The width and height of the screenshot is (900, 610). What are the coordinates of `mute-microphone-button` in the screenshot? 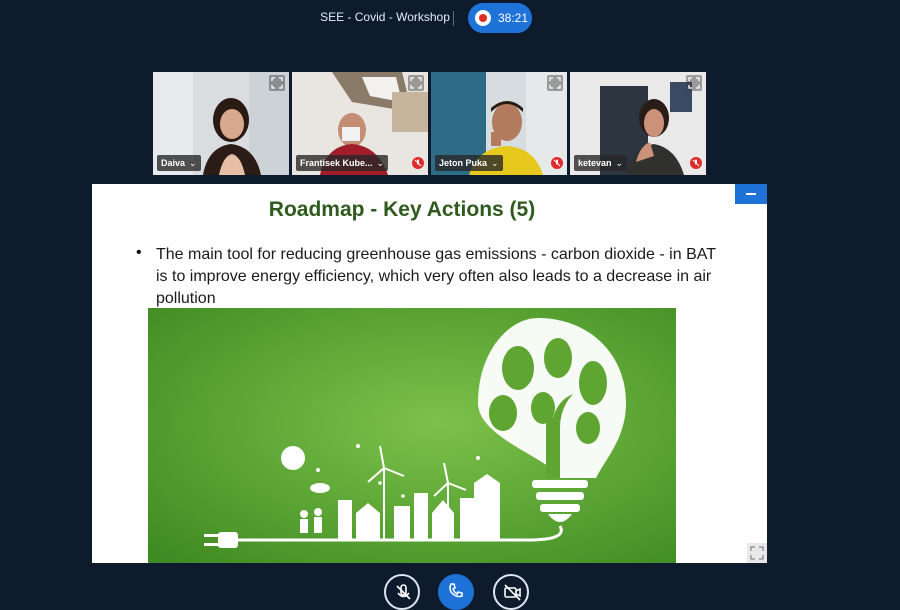 It's located at (402, 592).